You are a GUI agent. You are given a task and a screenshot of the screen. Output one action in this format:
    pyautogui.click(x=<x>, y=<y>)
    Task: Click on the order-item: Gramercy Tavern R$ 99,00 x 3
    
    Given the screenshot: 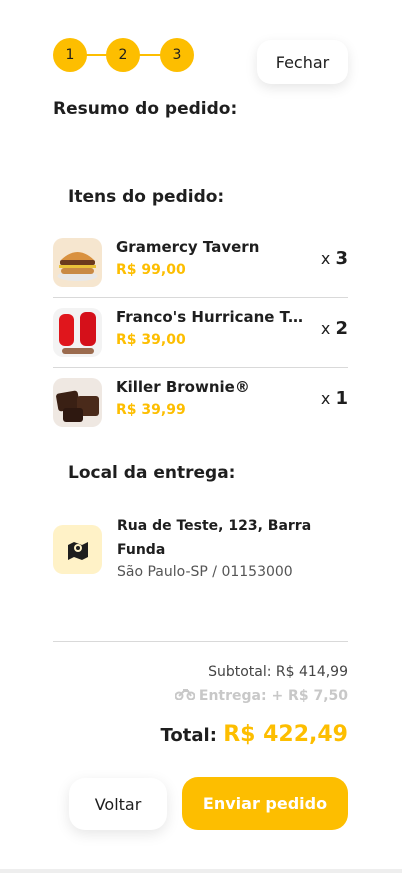 What is the action you would take?
    pyautogui.click(x=200, y=263)
    